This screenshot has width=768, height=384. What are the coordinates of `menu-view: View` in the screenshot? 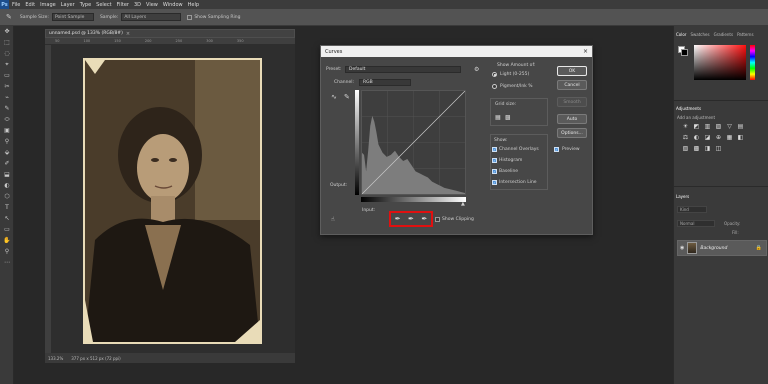 It's located at (152, 5).